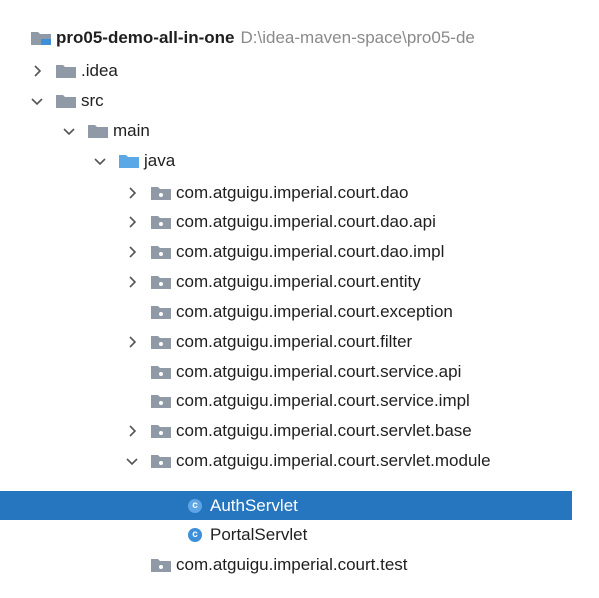 This screenshot has width=599, height=598. I want to click on tree-item-main: main, so click(286, 130).